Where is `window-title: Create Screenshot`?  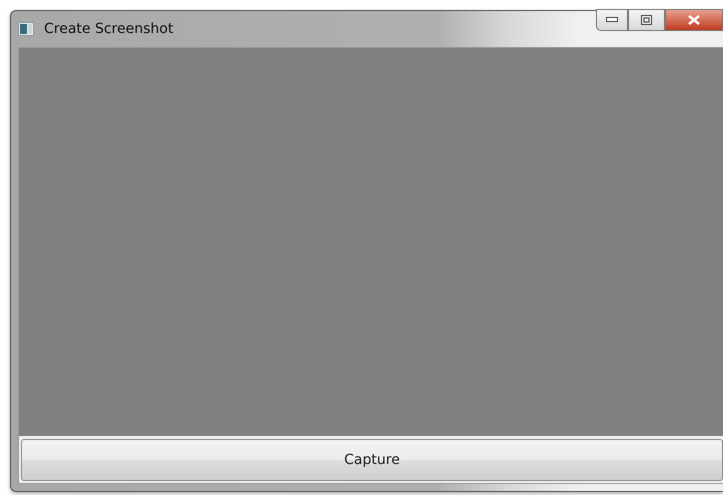 window-title: Create Screenshot is located at coordinates (109, 29).